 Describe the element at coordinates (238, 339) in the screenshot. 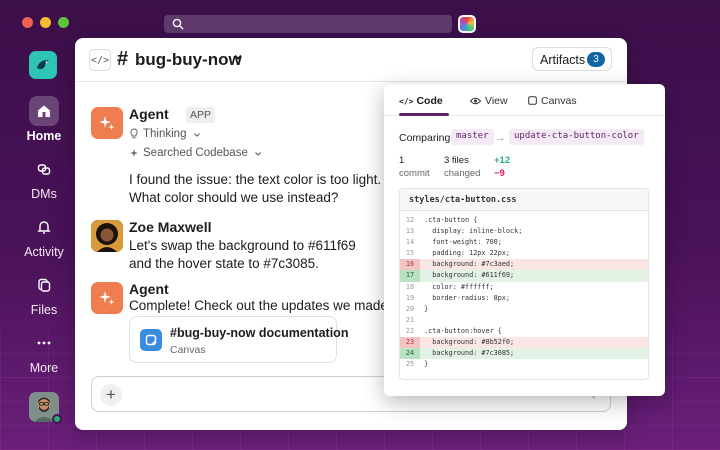

I see `canvas-card: #bug-buy-now documentation Canvas` at that location.